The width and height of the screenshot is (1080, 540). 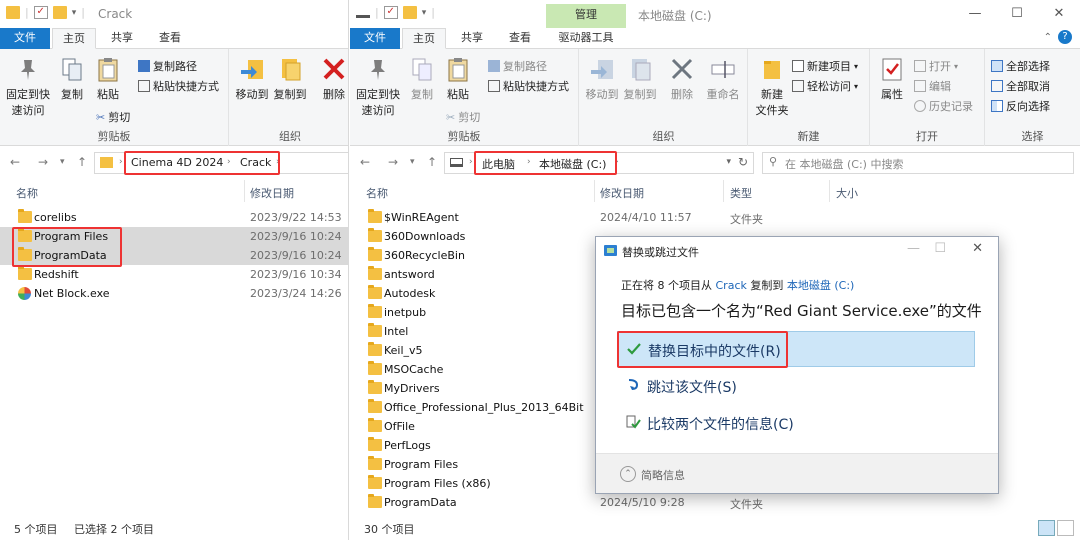 What do you see at coordinates (825, 86) in the screenshot?
I see `easy-access-button: 轻松访问 ▾` at bounding box center [825, 86].